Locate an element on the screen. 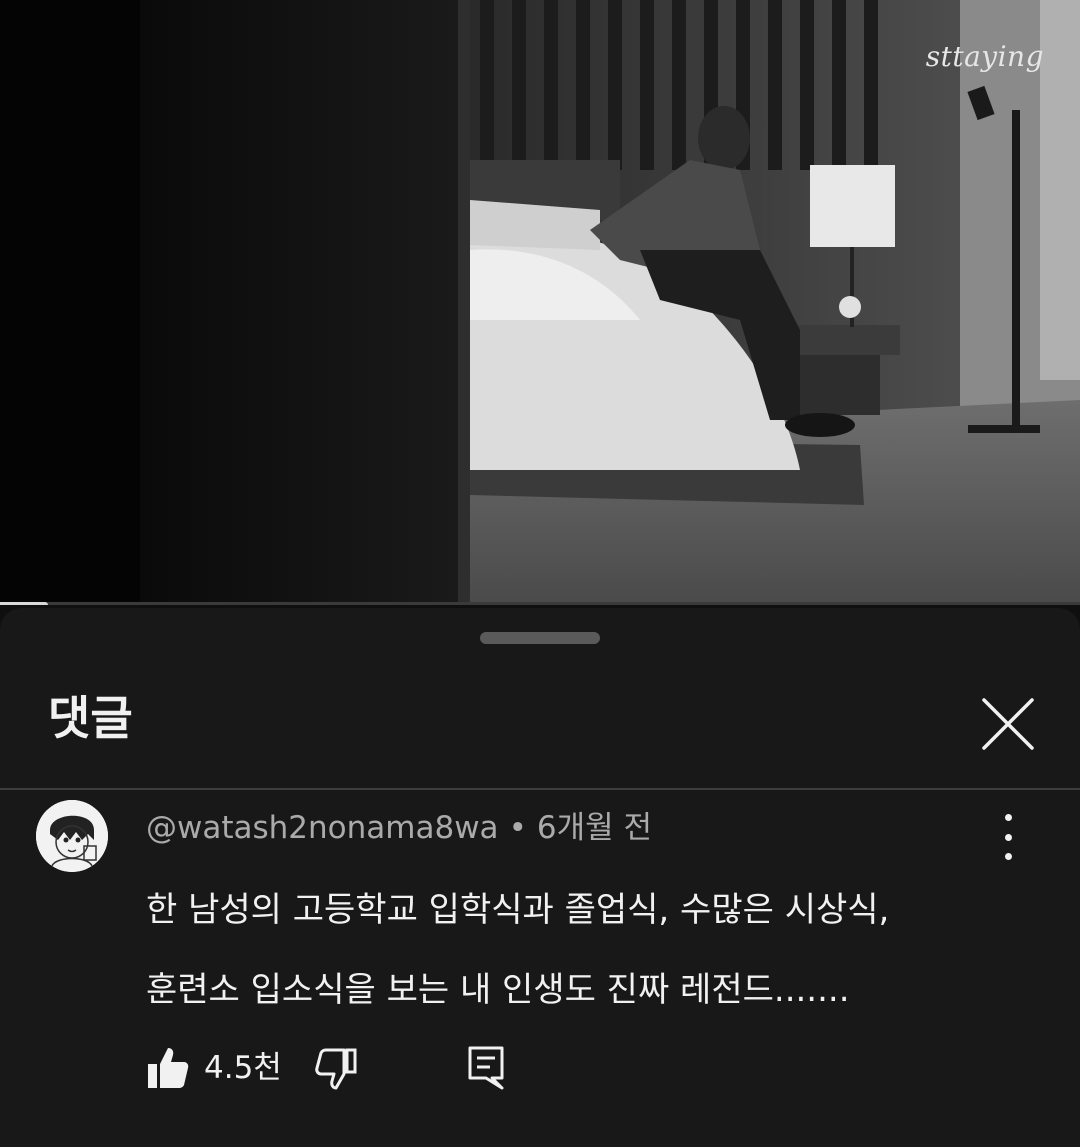  dislike-button is located at coordinates (336, 1068).